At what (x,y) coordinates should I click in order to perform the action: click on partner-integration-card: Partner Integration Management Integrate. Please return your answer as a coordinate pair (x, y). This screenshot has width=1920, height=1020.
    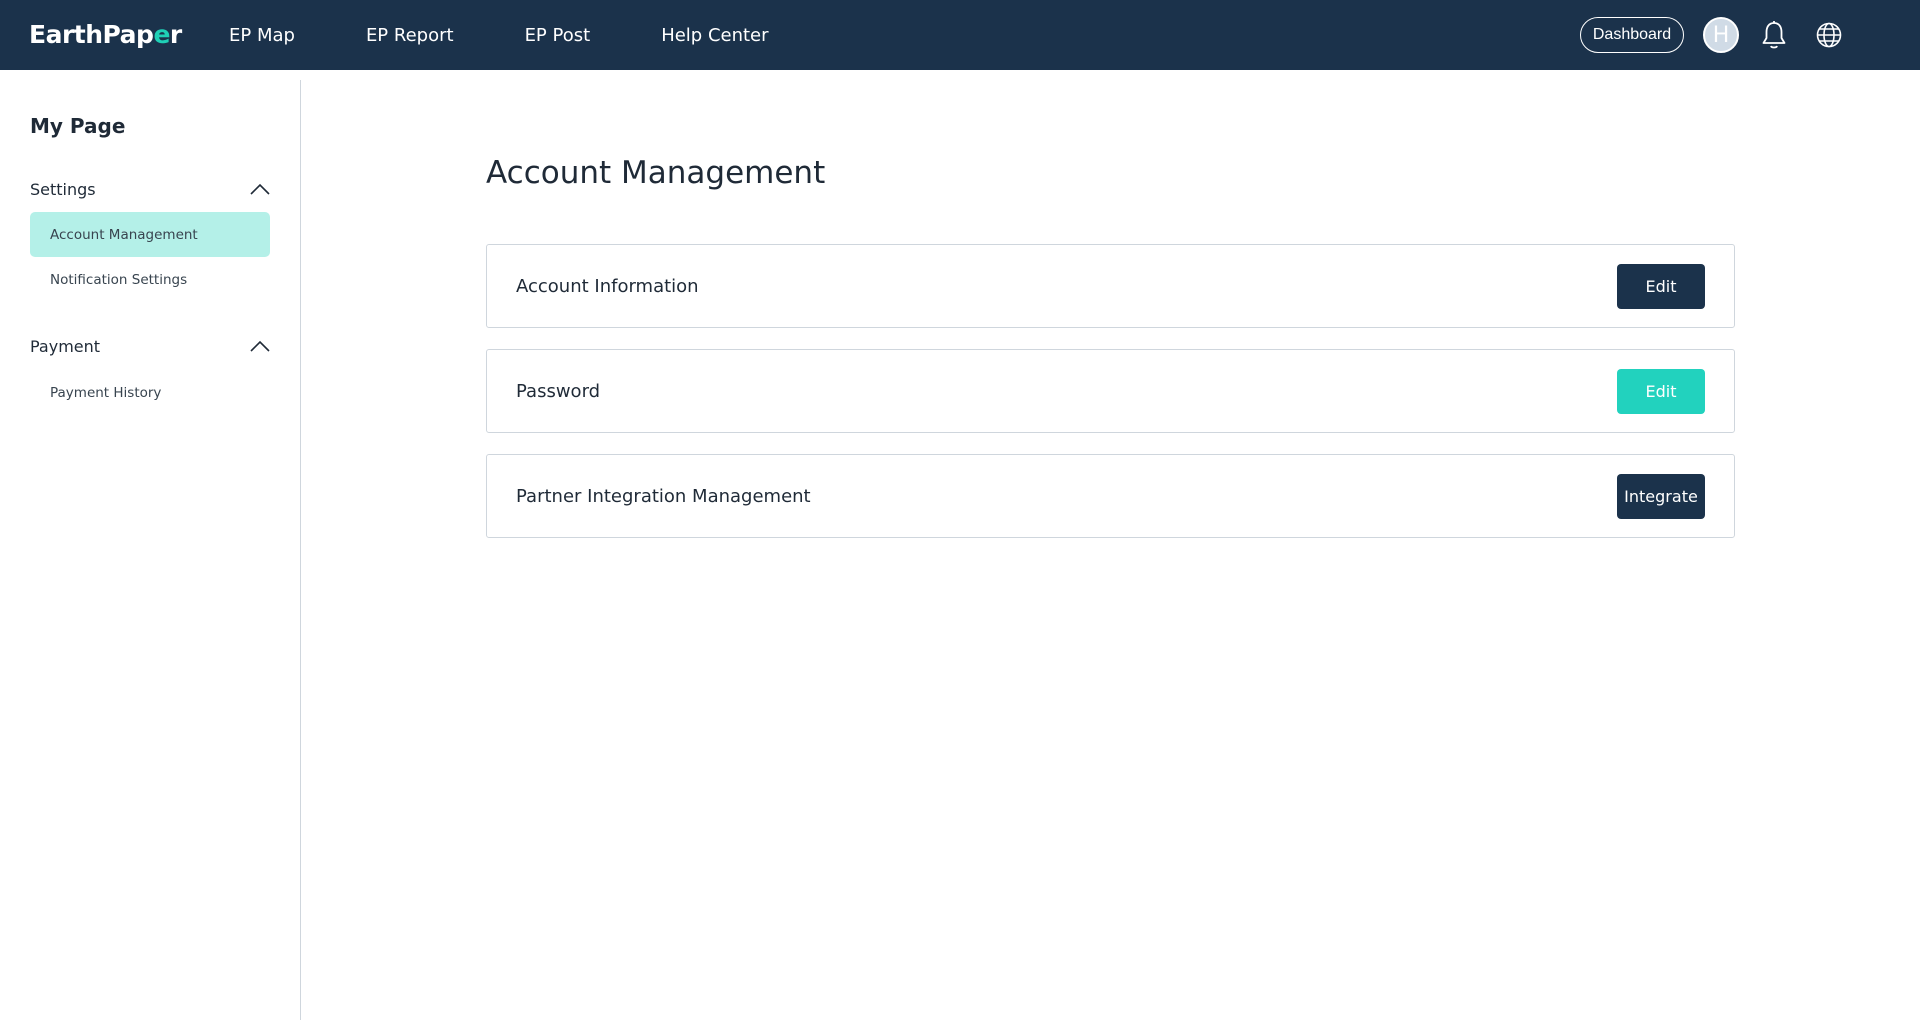
    Looking at the image, I should click on (1110, 496).